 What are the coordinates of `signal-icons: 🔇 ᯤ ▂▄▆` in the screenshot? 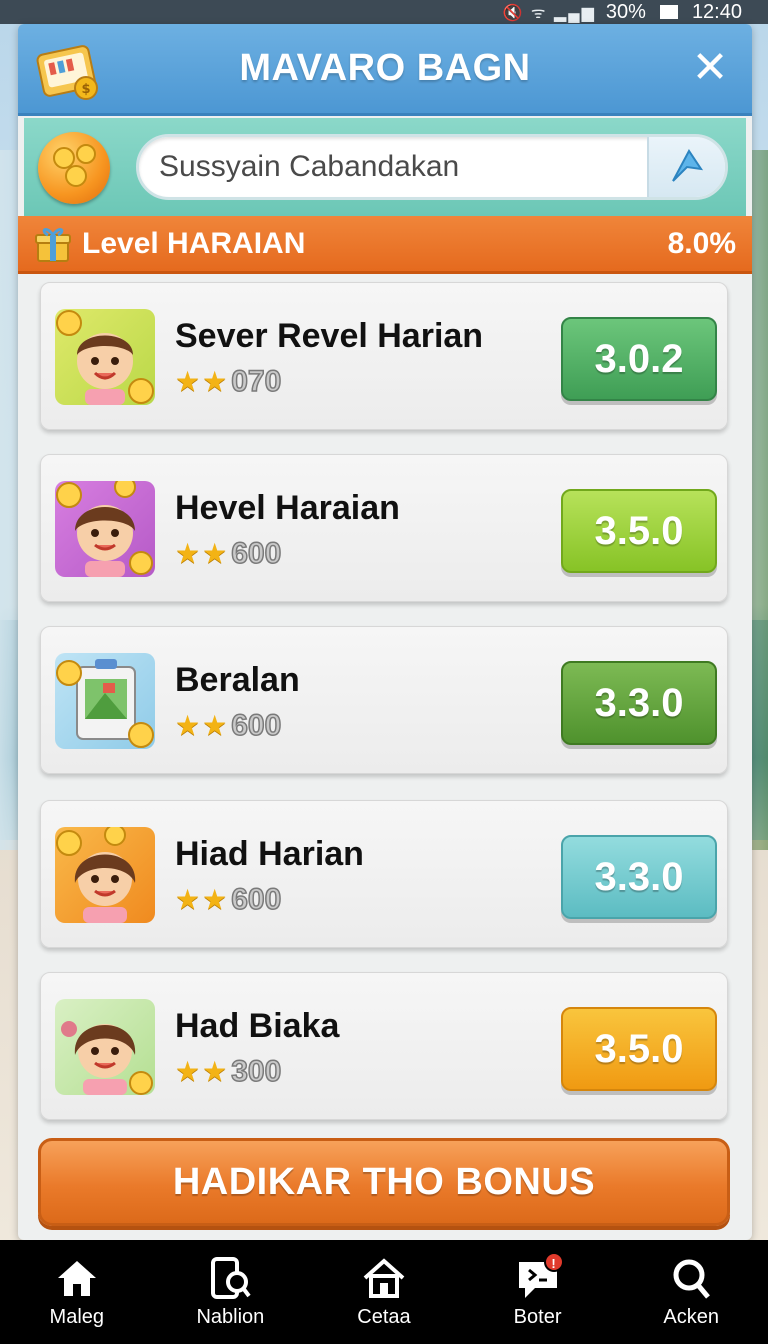 It's located at (549, 13).